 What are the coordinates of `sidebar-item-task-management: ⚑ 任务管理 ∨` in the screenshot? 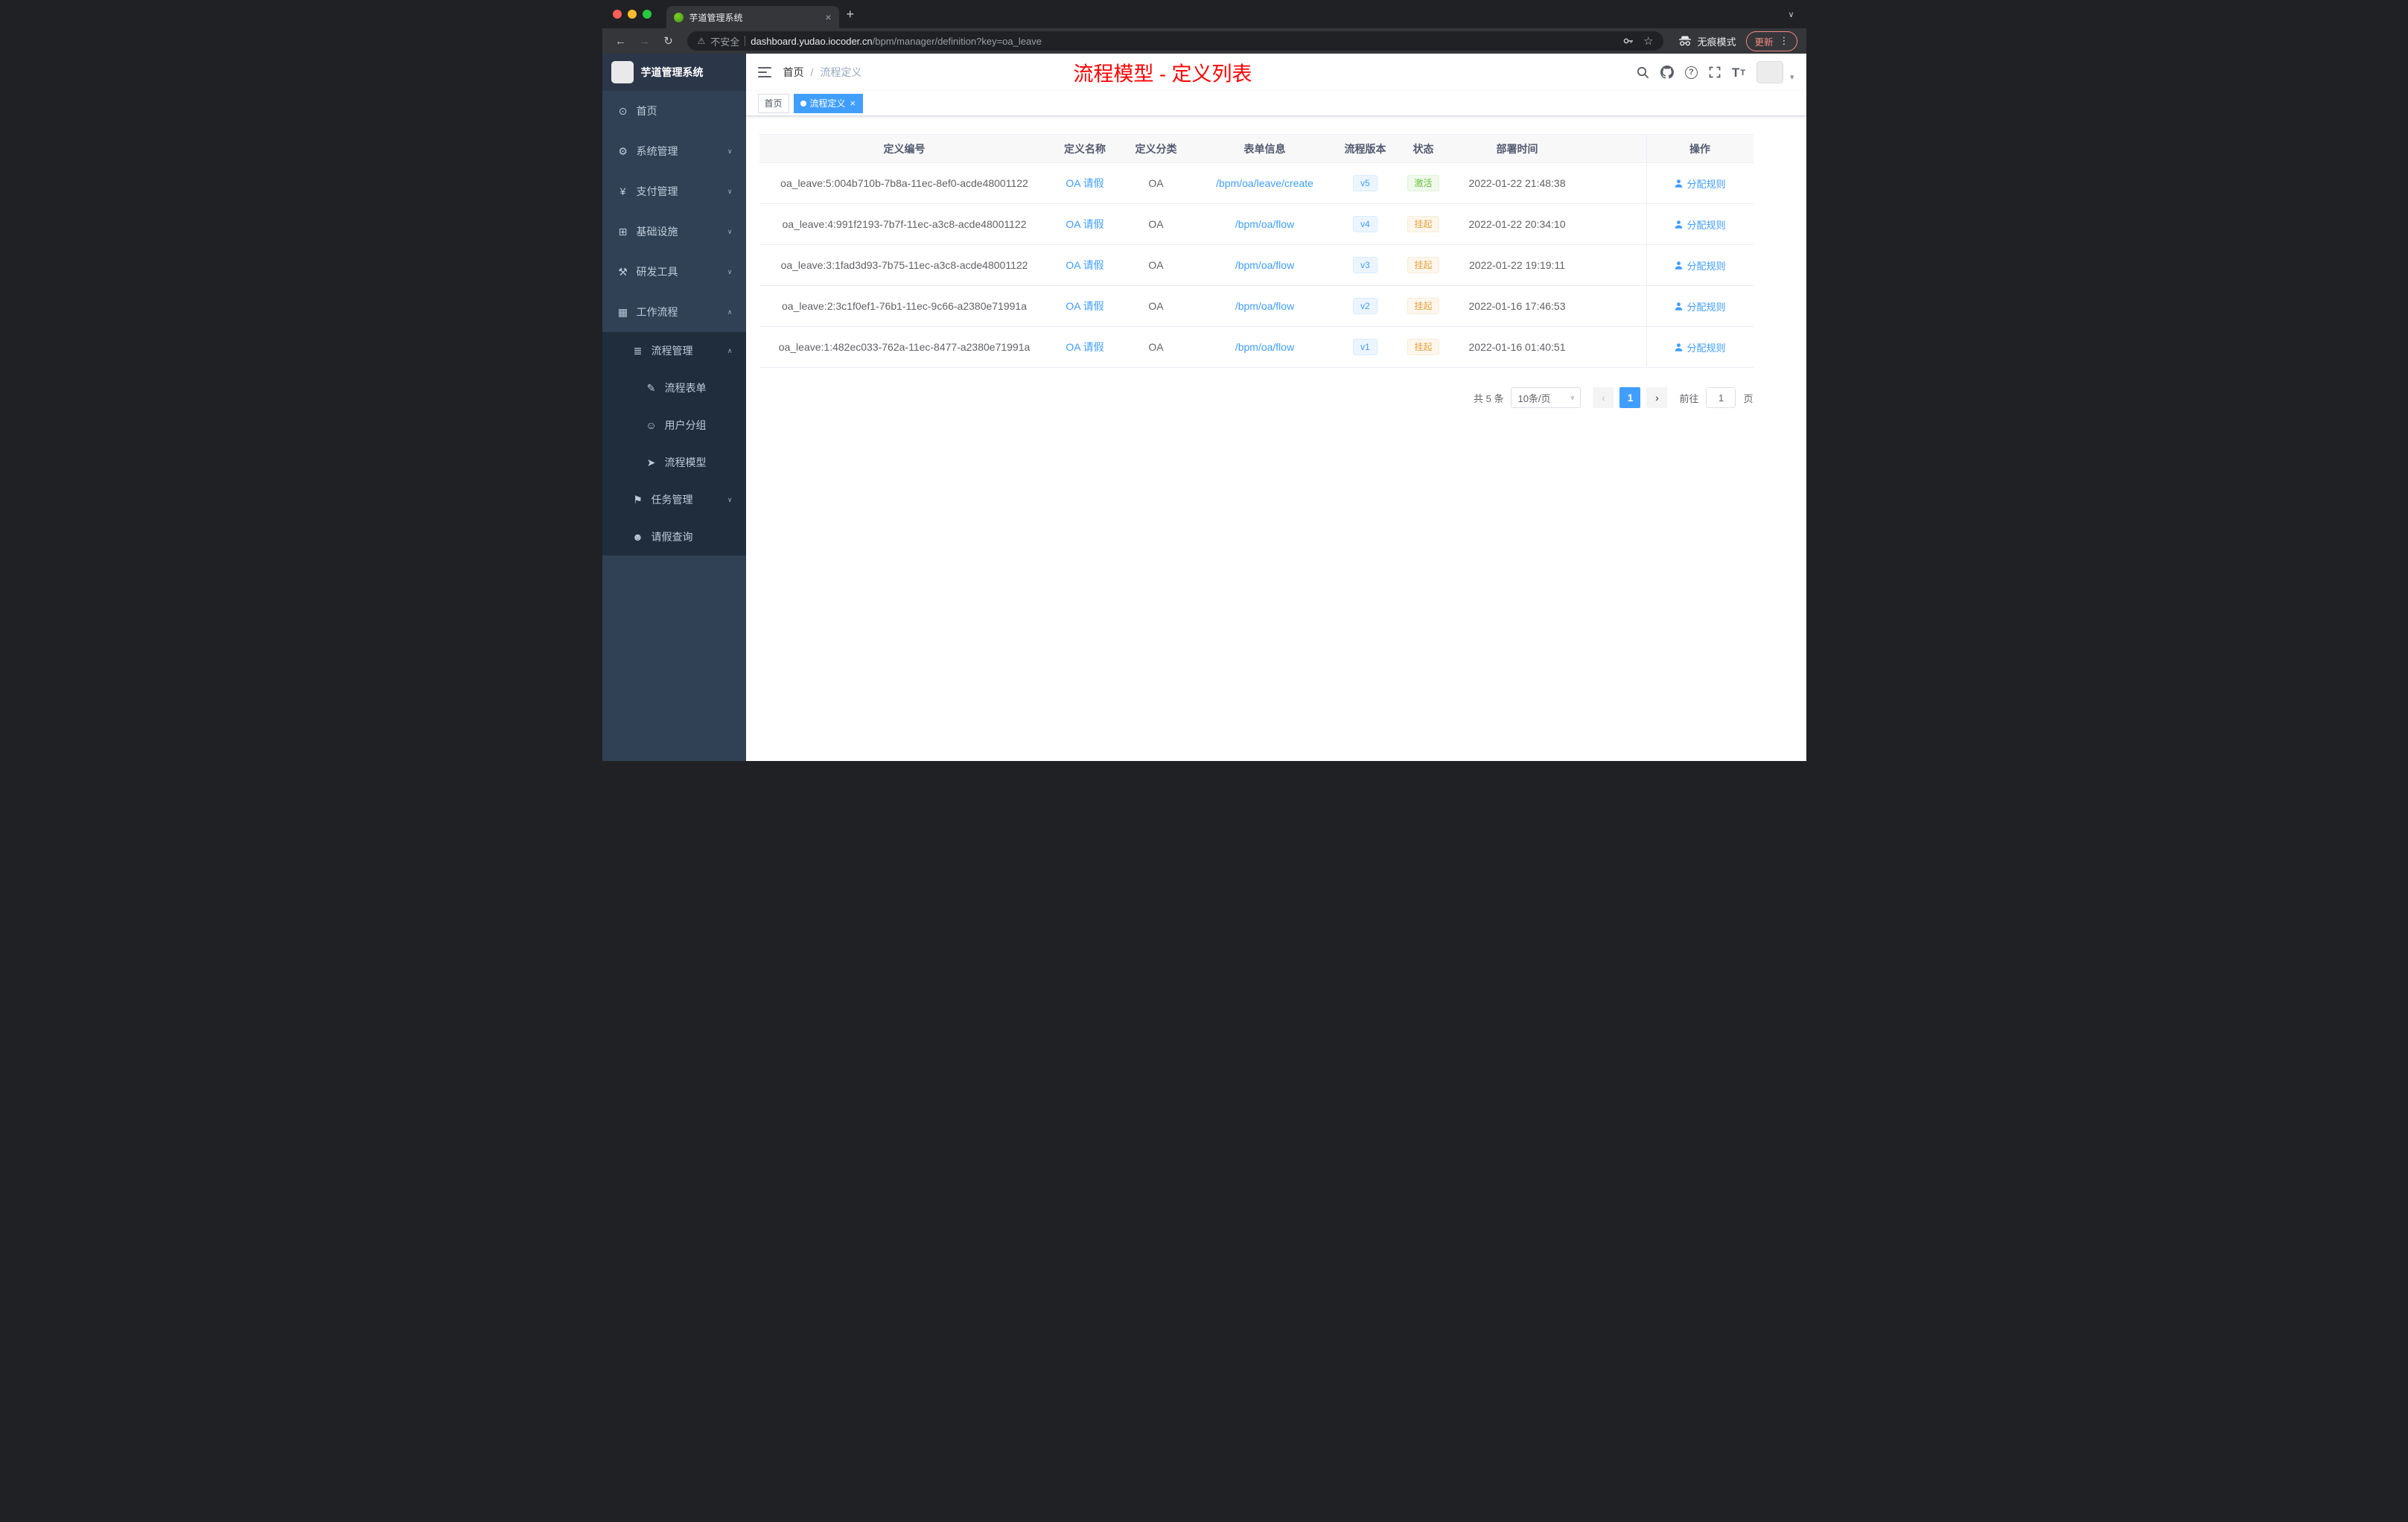 It's located at (674, 499).